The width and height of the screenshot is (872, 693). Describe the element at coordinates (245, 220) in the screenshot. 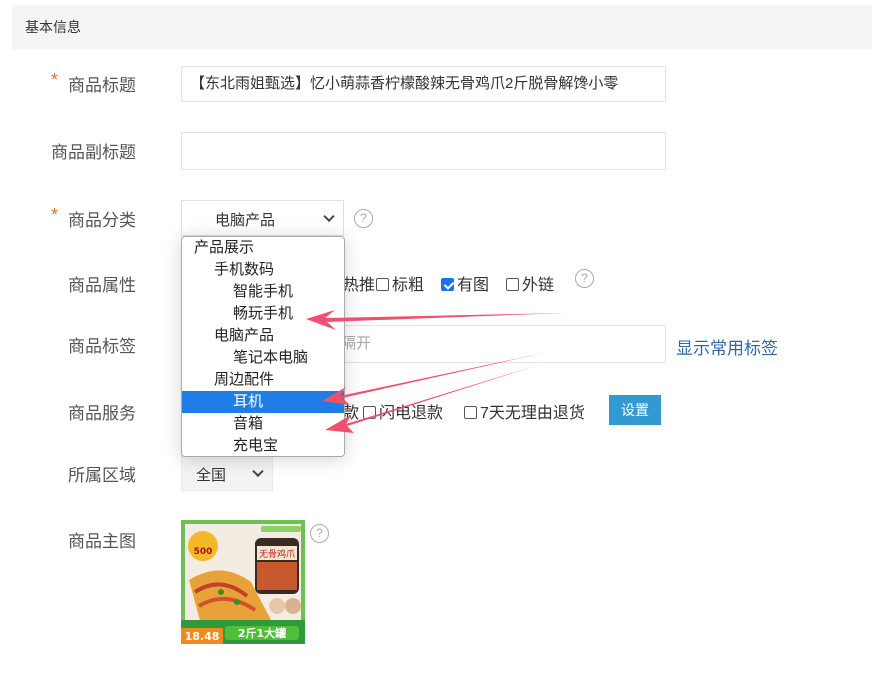

I see `category-selected-value: 电脑产品` at that location.